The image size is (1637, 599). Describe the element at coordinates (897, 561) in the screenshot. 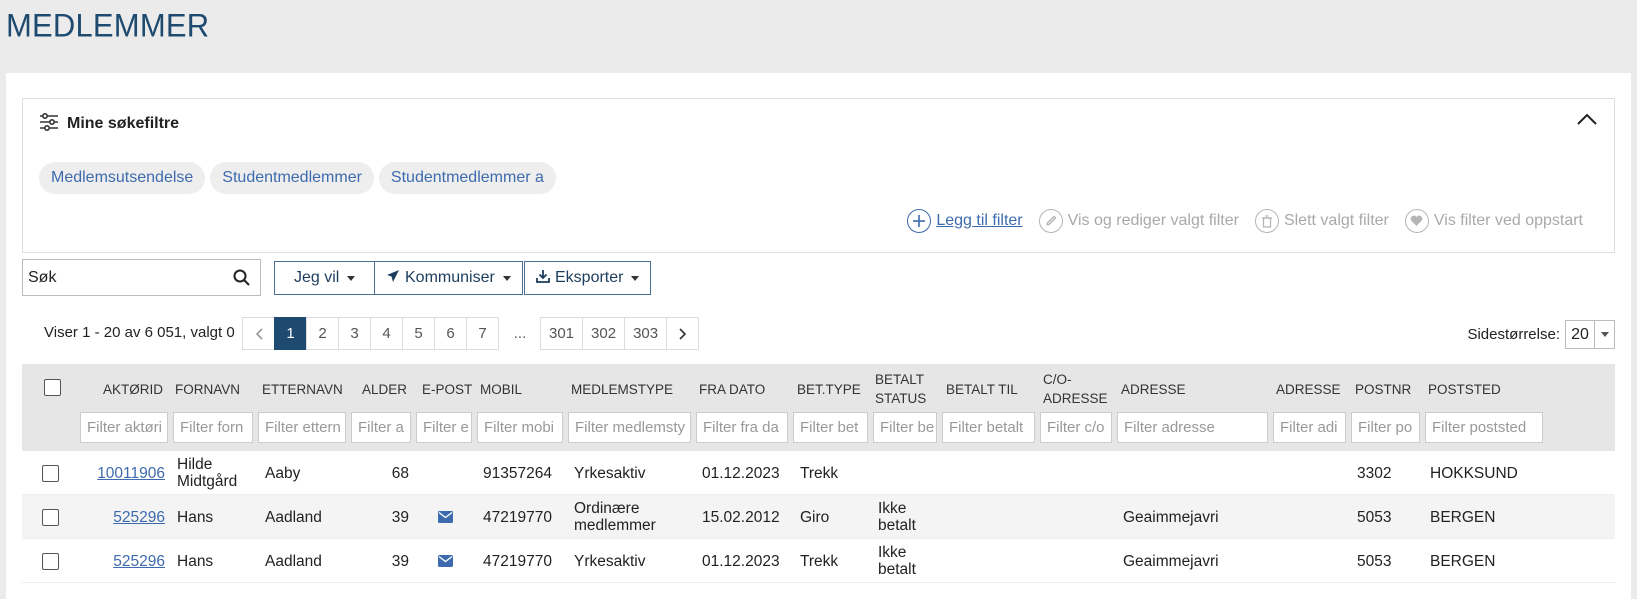

I see `cell-betaltstatus: Ikke betalt` at that location.